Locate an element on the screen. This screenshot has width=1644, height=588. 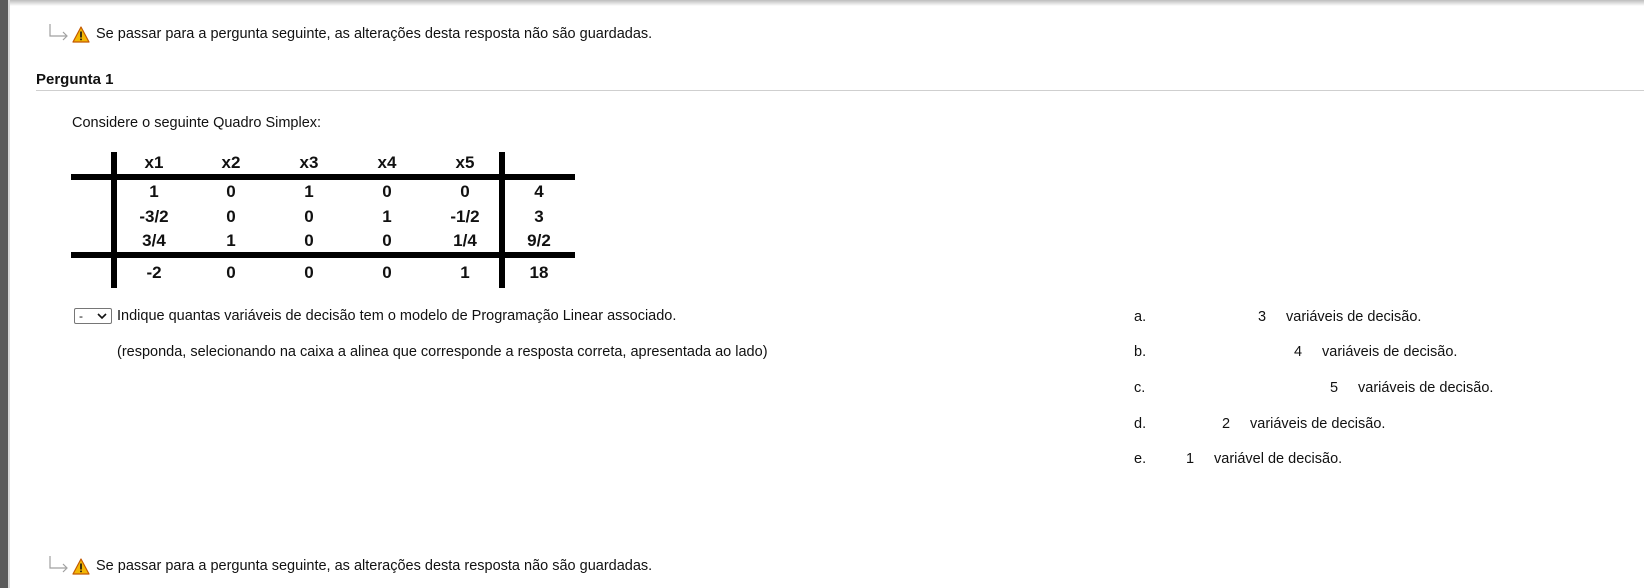
answer-select: - is located at coordinates (93, 316).